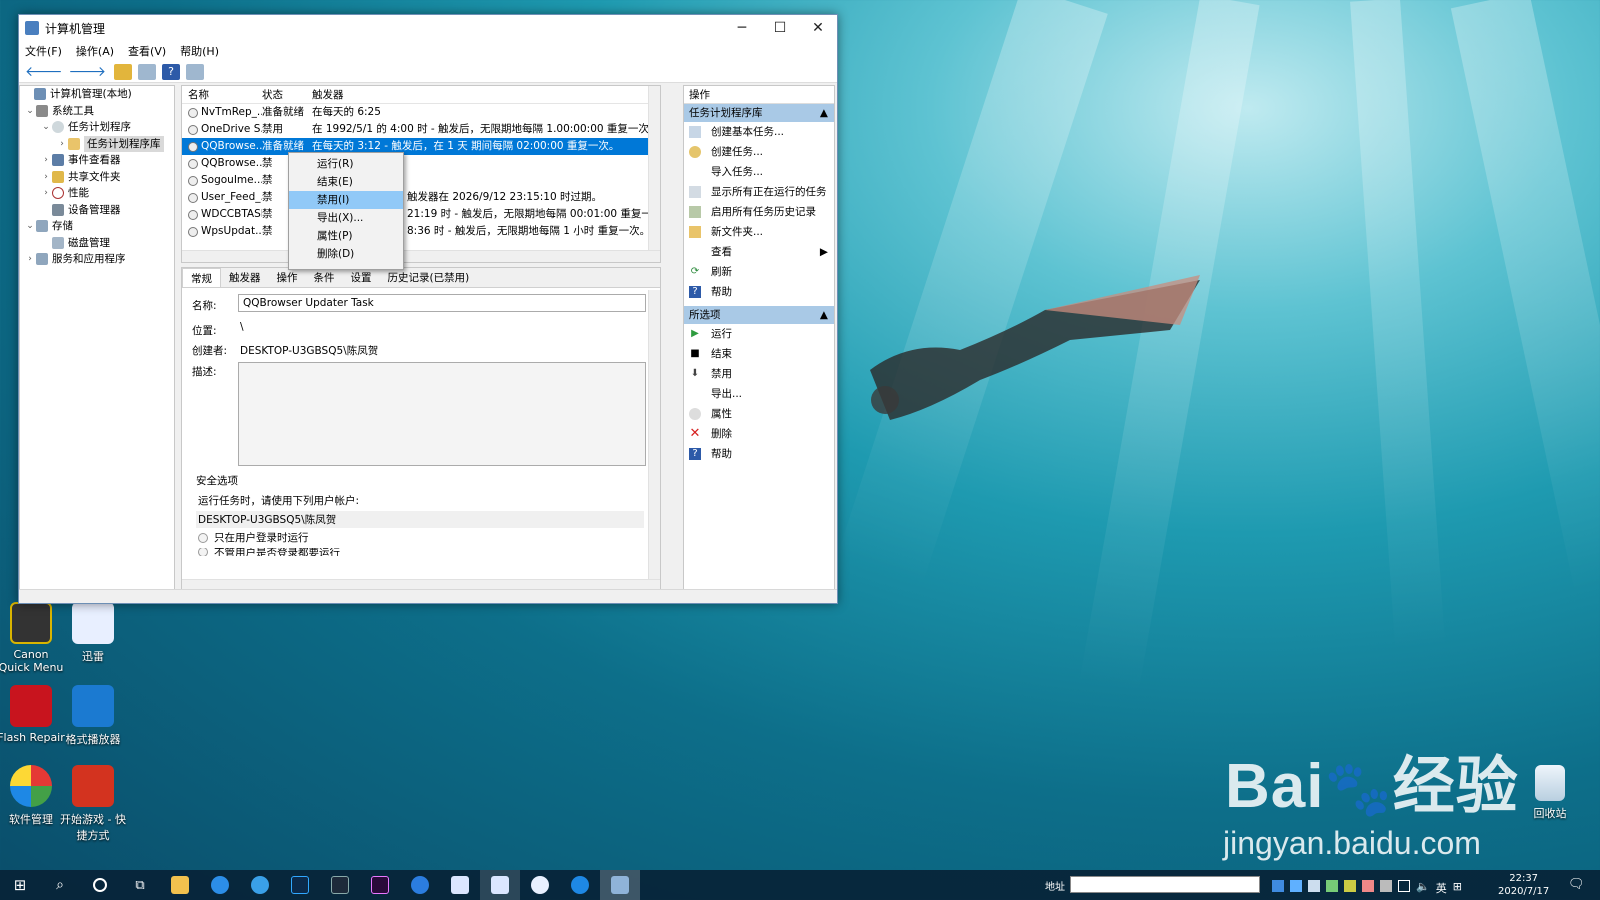 The image size is (1600, 900). I want to click on tree-item-performance: › 性能, so click(97, 193).